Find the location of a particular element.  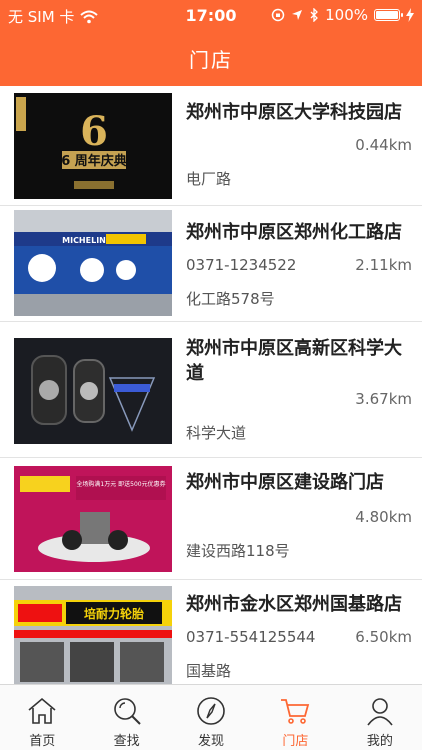

tab-home: 首页 is located at coordinates (42, 717).